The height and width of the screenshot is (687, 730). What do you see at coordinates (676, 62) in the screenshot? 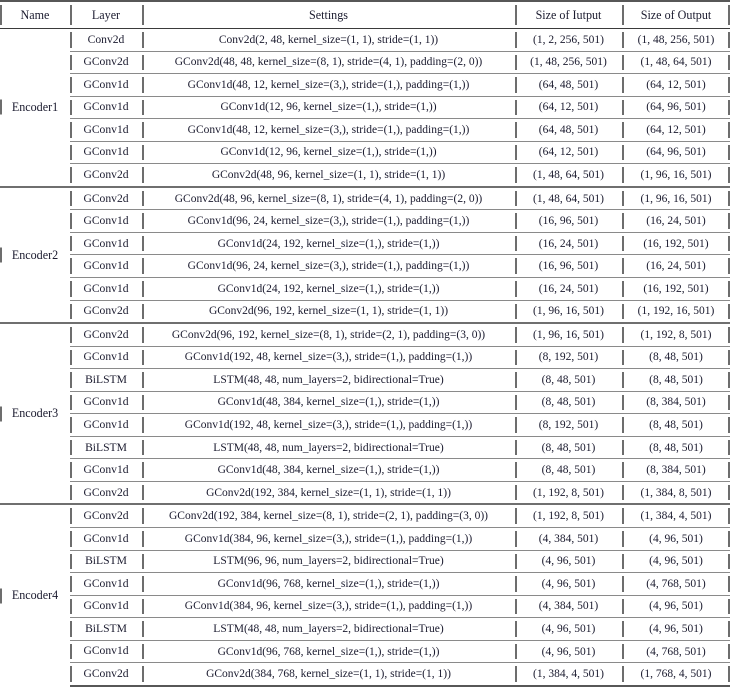
I see `output-size-cell: (1, 48, 64, 501)` at bounding box center [676, 62].